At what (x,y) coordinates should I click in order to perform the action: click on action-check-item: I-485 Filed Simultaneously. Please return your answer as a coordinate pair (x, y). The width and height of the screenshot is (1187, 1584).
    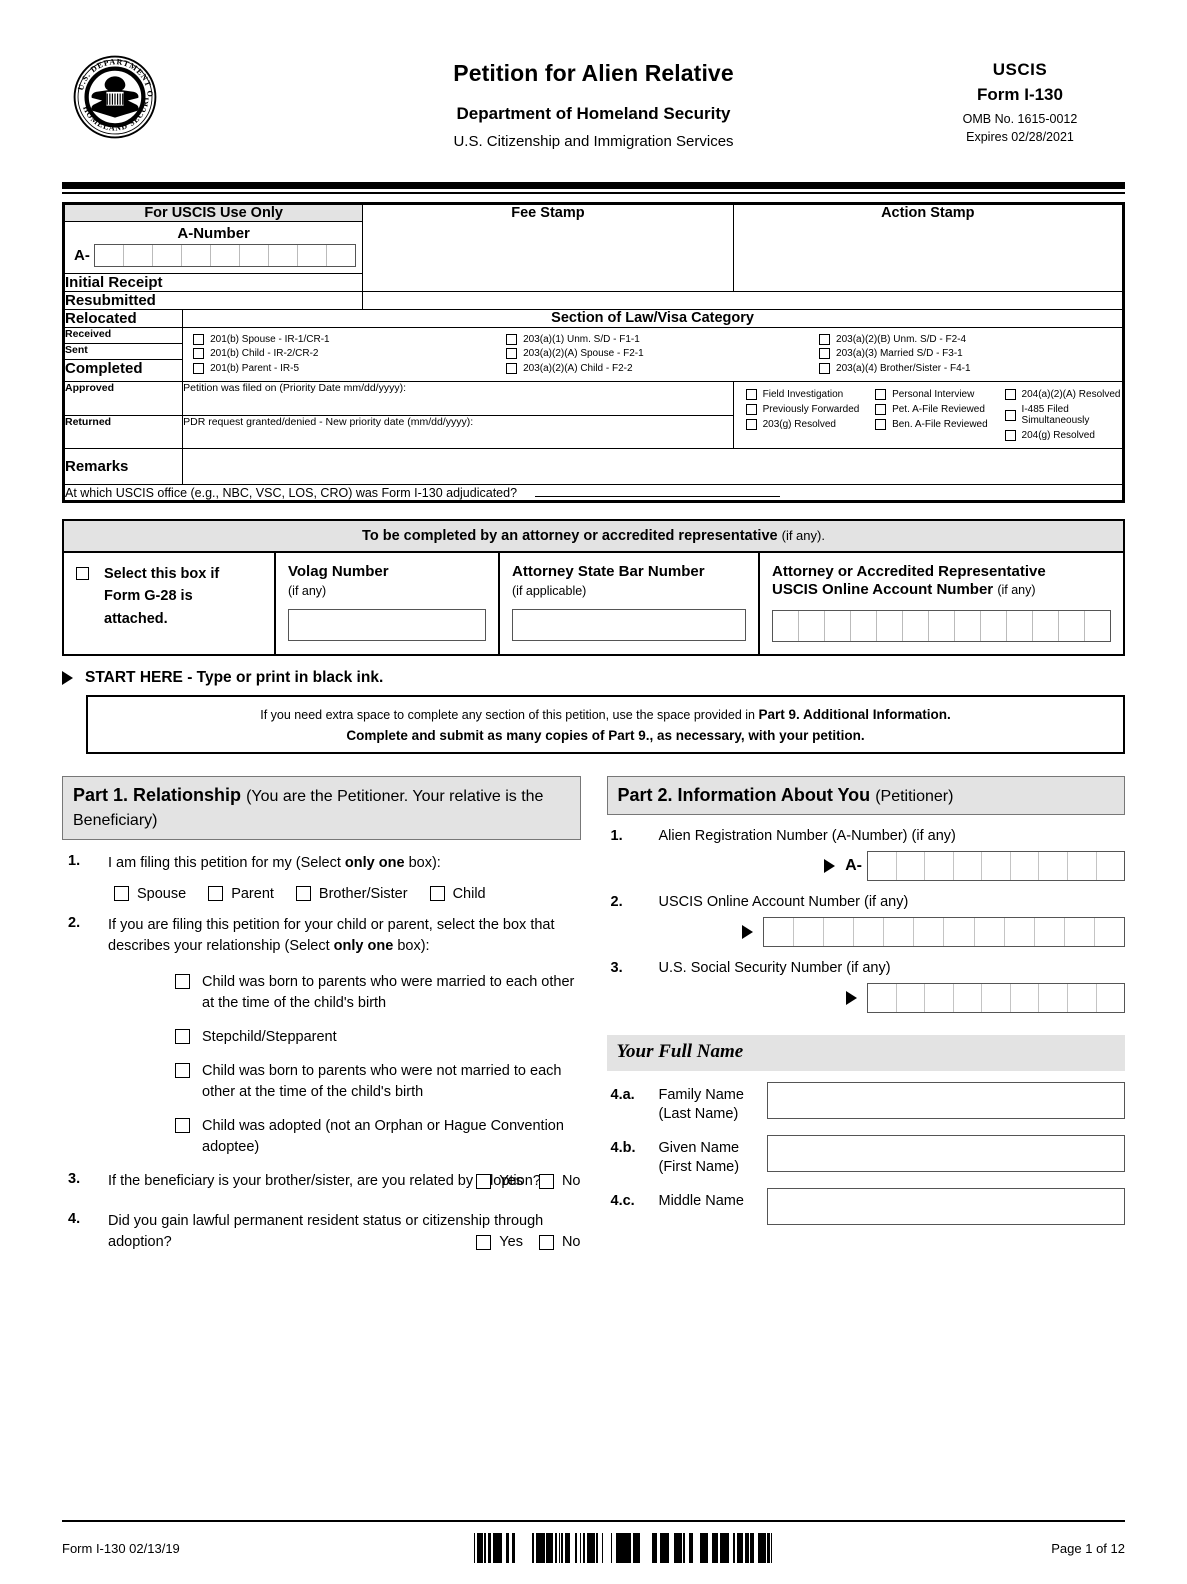
    Looking at the image, I should click on (1063, 415).